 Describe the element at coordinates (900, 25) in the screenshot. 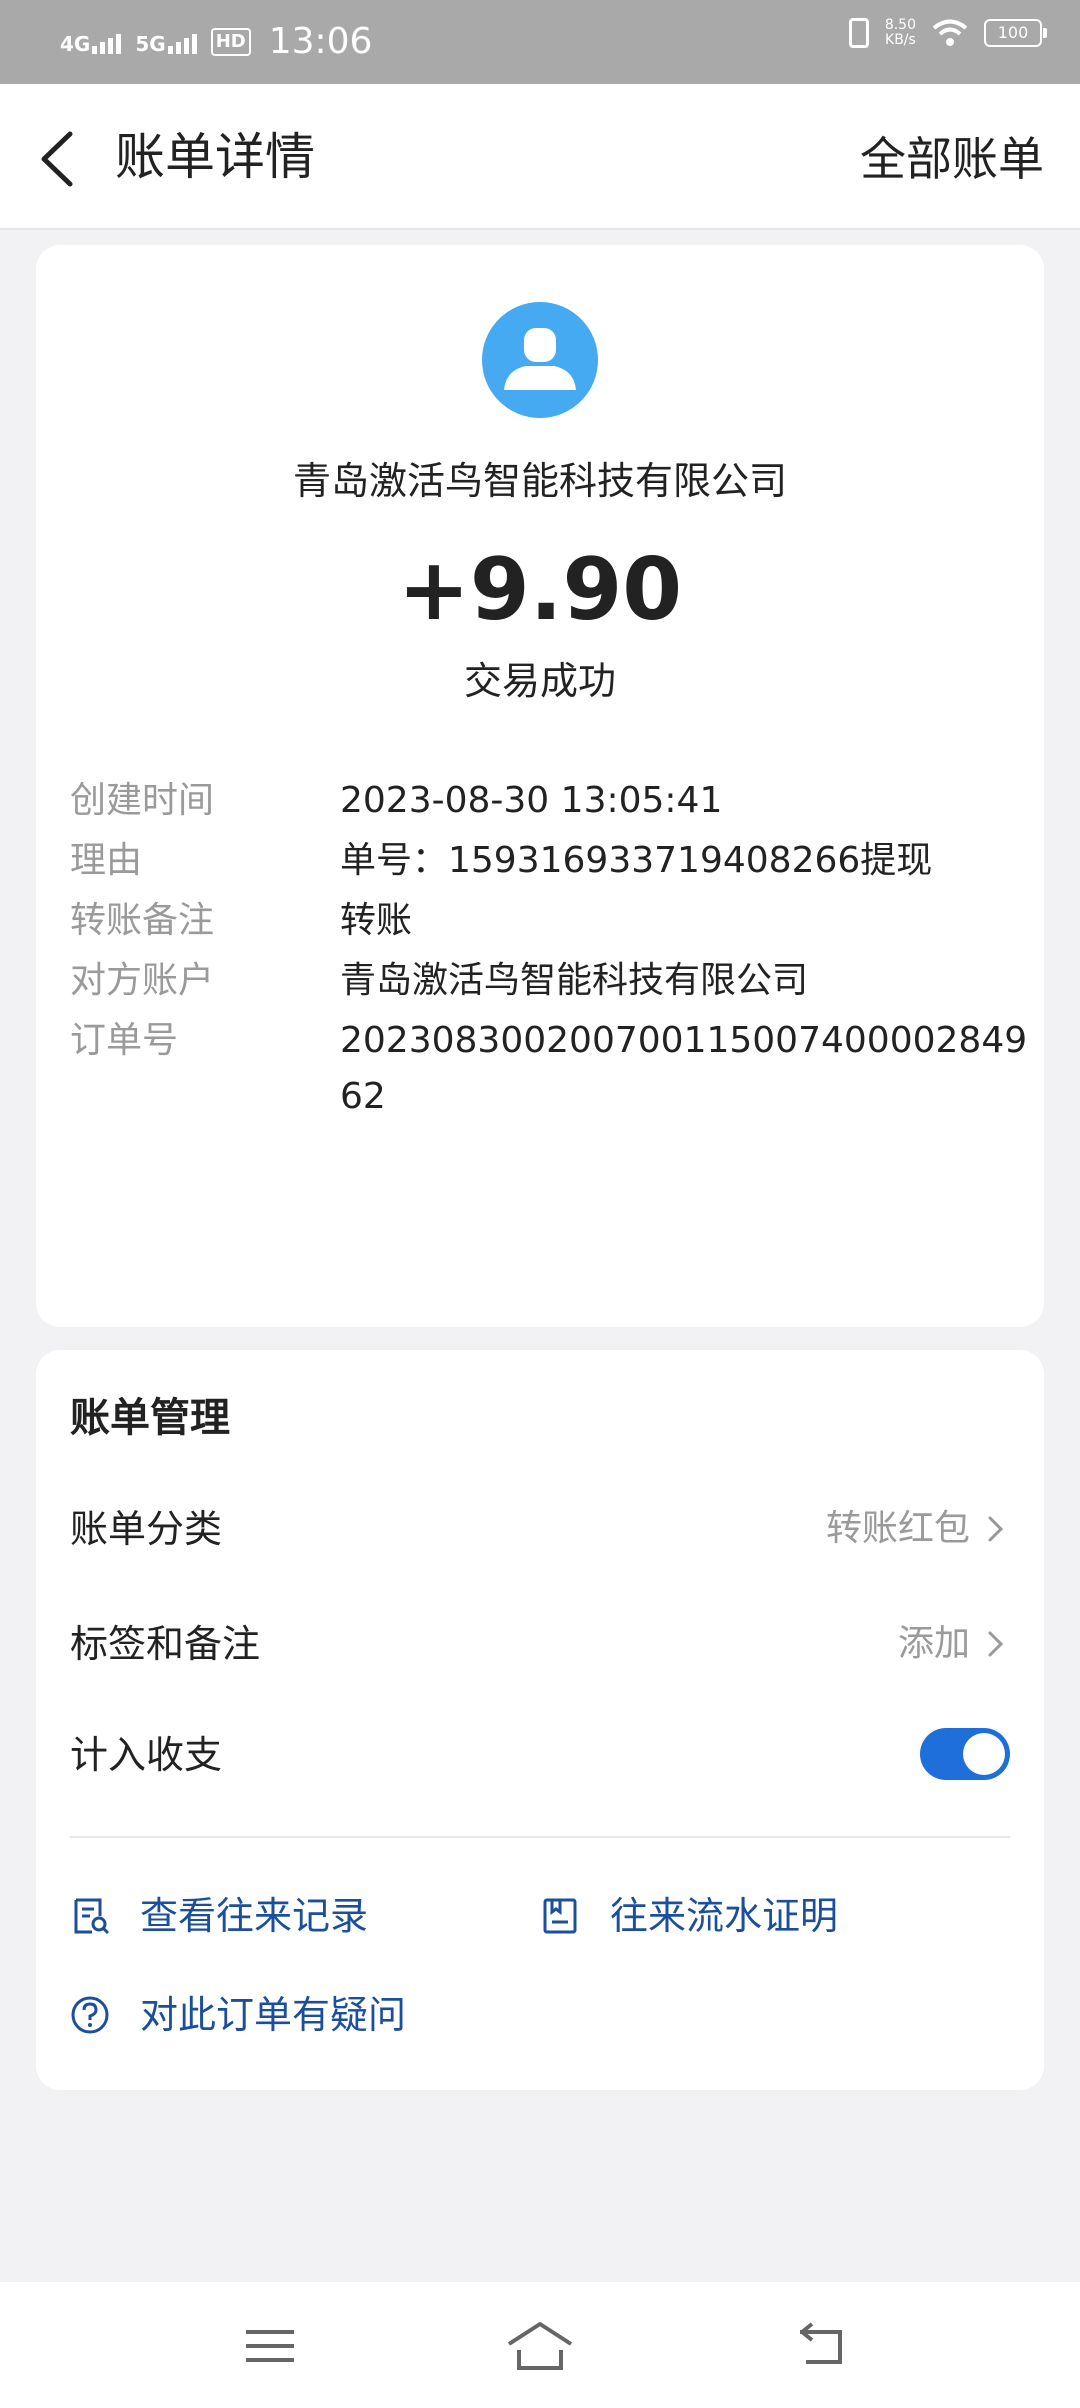

I see `speed-value: 8.50` at that location.